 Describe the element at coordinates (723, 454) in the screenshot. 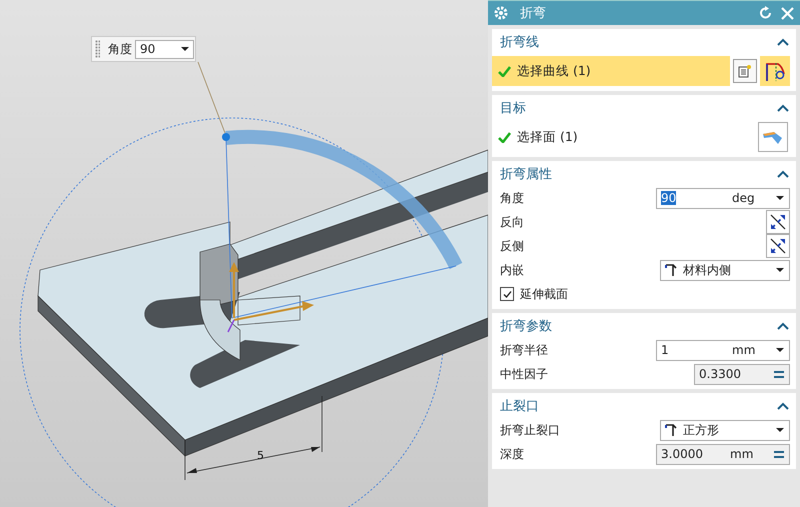

I see `formula-input: 3.0000 mm` at that location.